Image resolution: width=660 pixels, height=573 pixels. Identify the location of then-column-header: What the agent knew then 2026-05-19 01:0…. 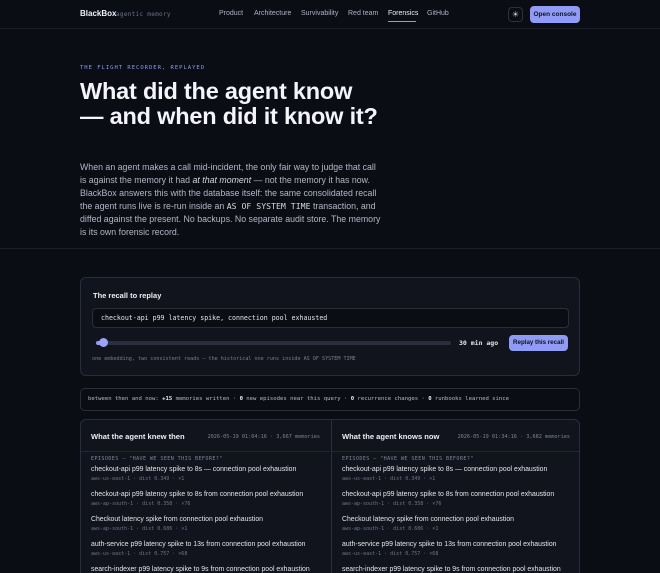
(205, 436).